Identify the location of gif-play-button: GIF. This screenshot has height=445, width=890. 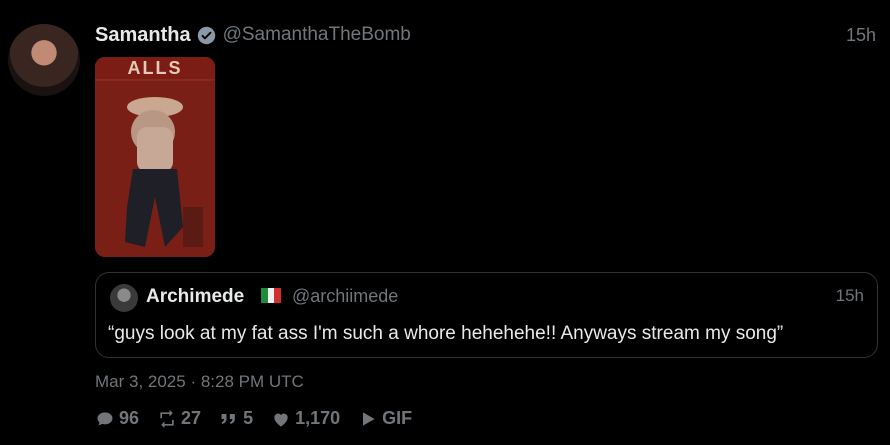
(385, 418).